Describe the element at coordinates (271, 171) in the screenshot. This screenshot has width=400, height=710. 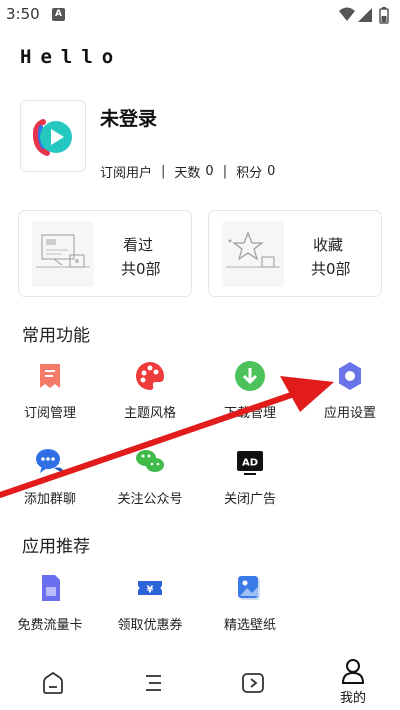
I see `points-value: 0` at that location.